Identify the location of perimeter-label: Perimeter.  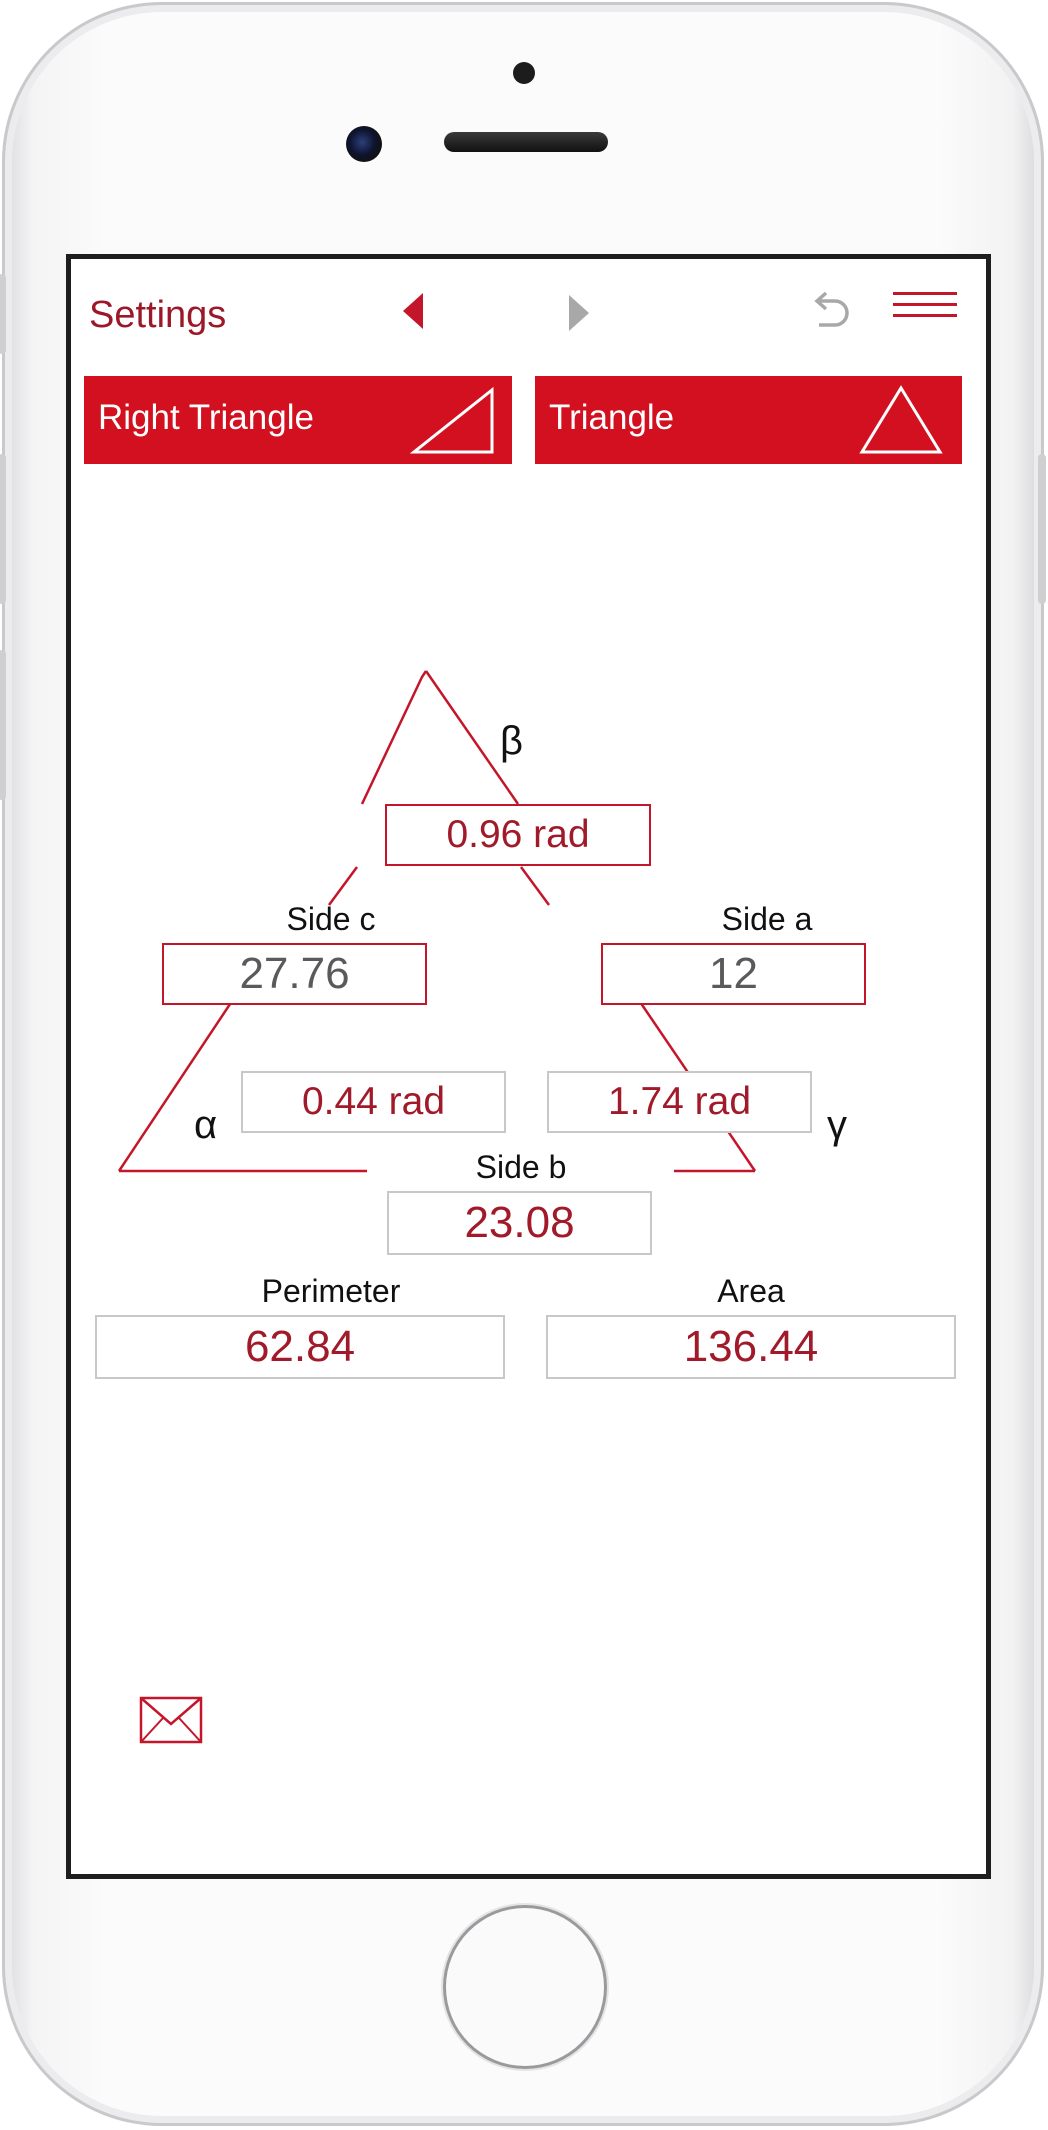
(331, 1291).